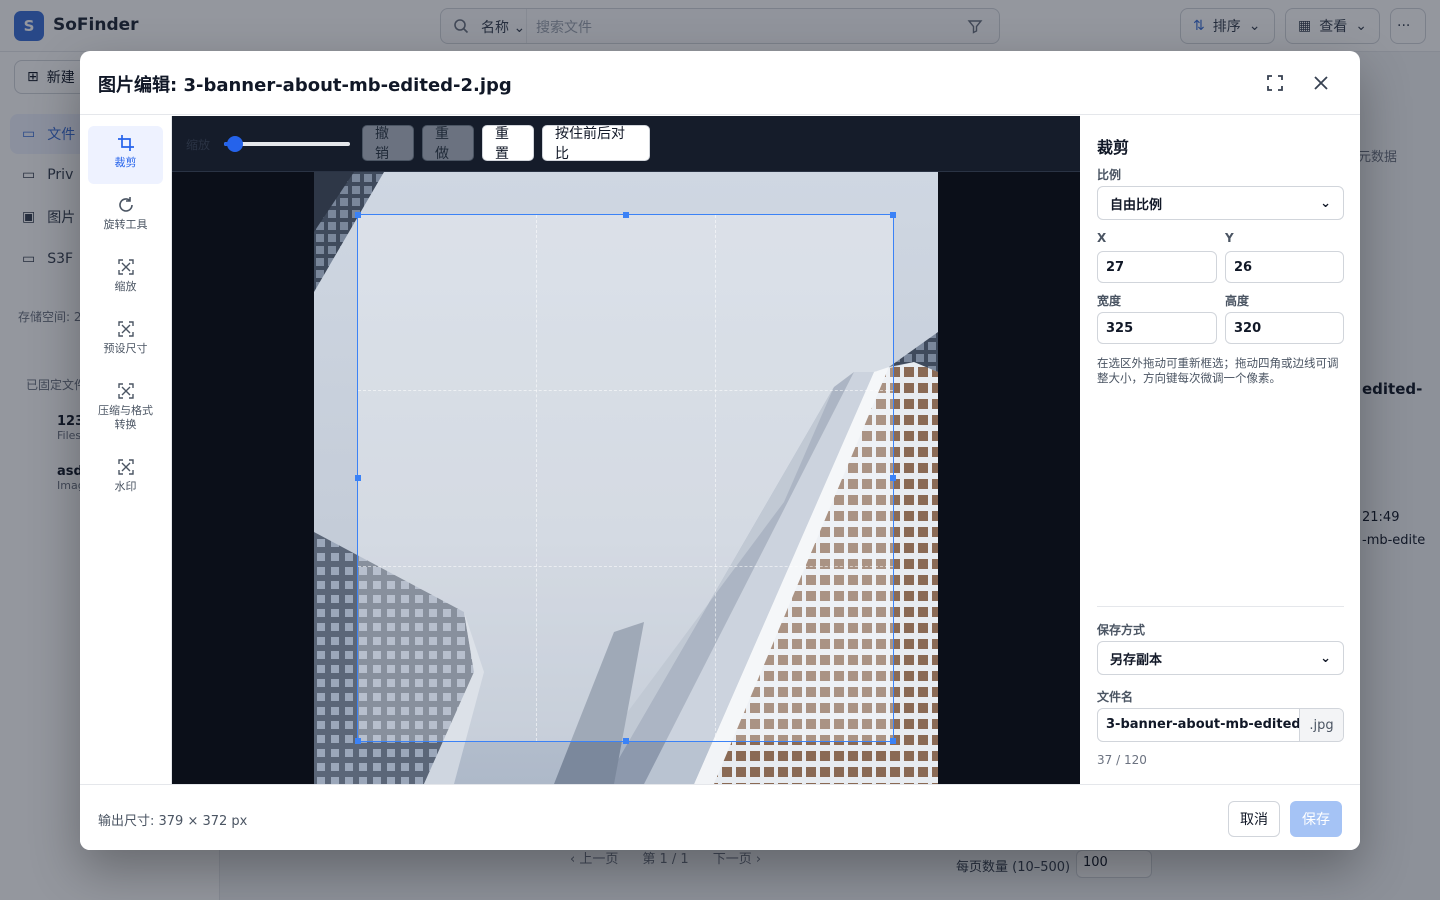  What do you see at coordinates (1229, 238) in the screenshot?
I see `y-label: Y` at bounding box center [1229, 238].